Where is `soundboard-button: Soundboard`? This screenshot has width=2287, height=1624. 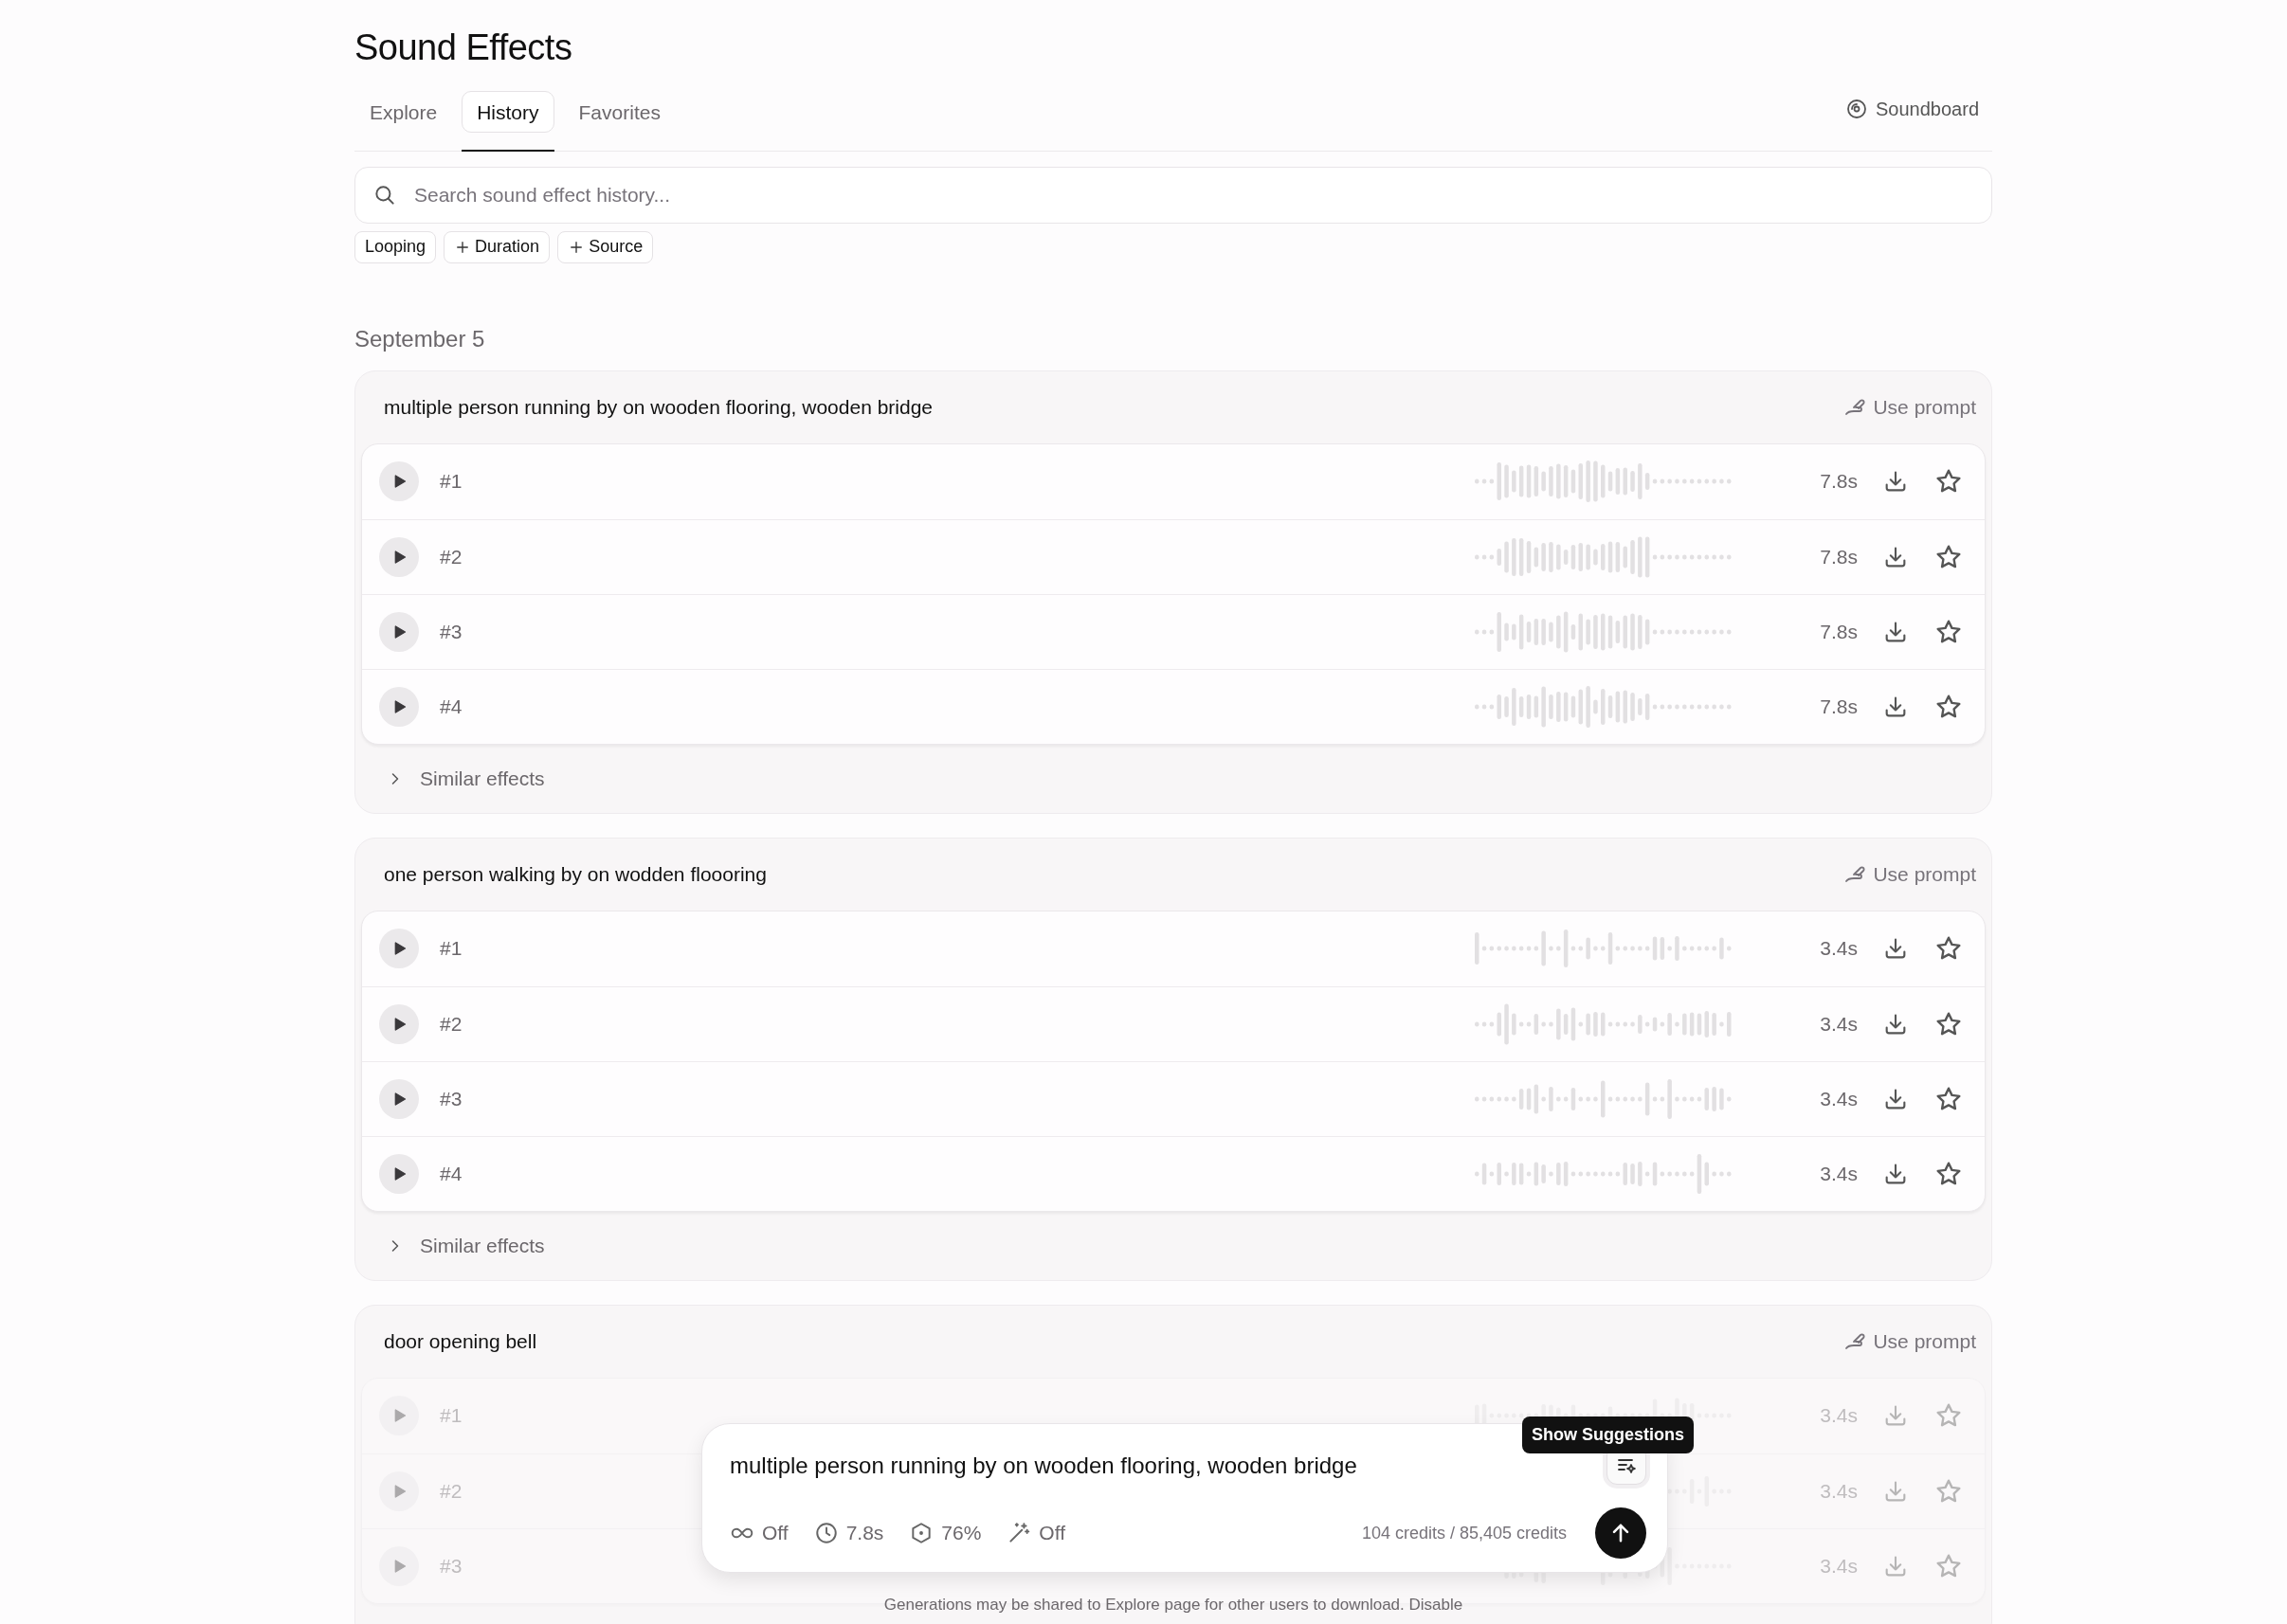 soundboard-button: Soundboard is located at coordinates (1912, 108).